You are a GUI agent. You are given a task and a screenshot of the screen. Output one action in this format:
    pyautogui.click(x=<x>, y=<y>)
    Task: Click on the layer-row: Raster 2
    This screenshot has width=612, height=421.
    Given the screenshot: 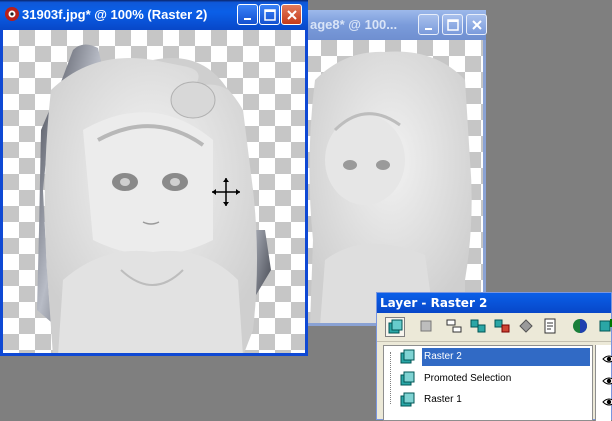 What is the action you would take?
    pyautogui.click(x=493, y=357)
    